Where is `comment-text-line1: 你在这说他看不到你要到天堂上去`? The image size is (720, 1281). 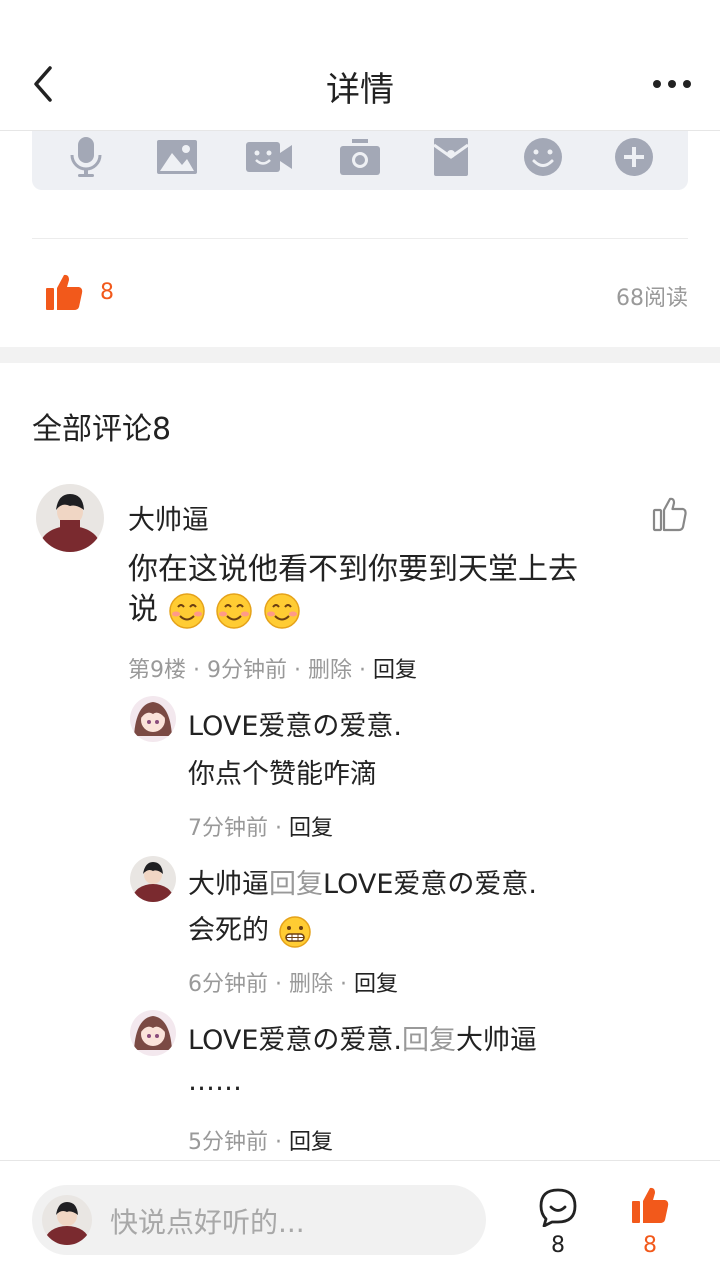
comment-text-line1: 你在这说他看不到你要到天堂上去 is located at coordinates (353, 569).